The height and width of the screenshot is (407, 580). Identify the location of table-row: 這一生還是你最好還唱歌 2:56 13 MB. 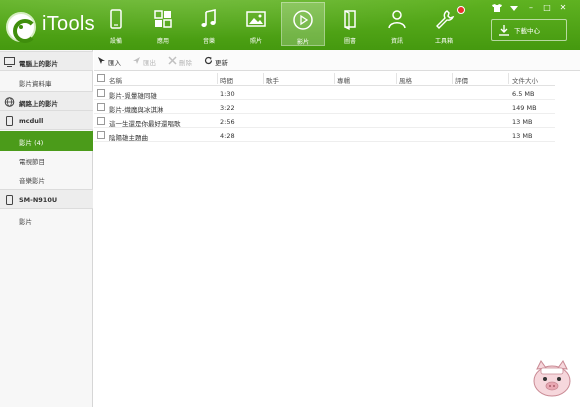
(324, 121).